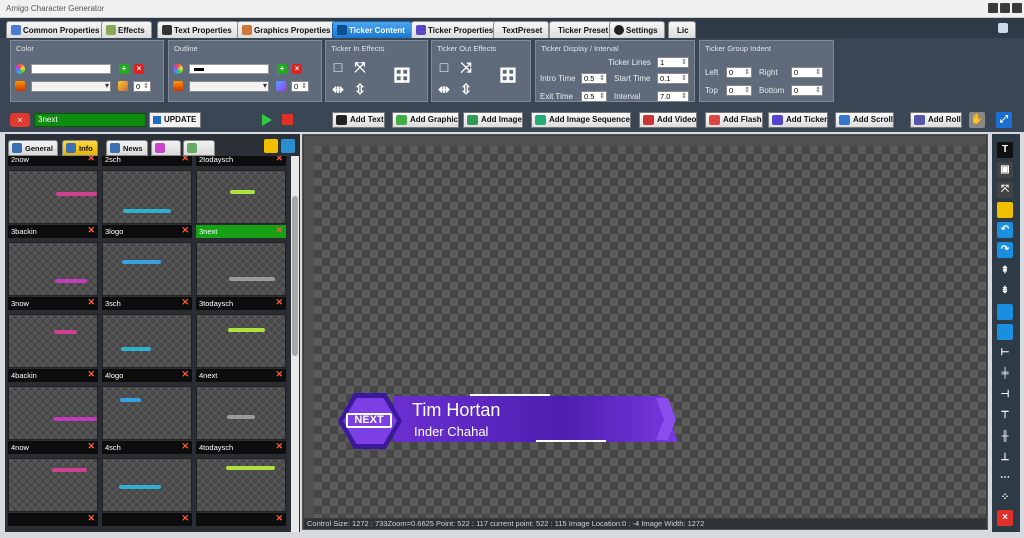  Describe the element at coordinates (1005, 291) in the screenshot. I see `send-back-icon: ⇟` at that location.